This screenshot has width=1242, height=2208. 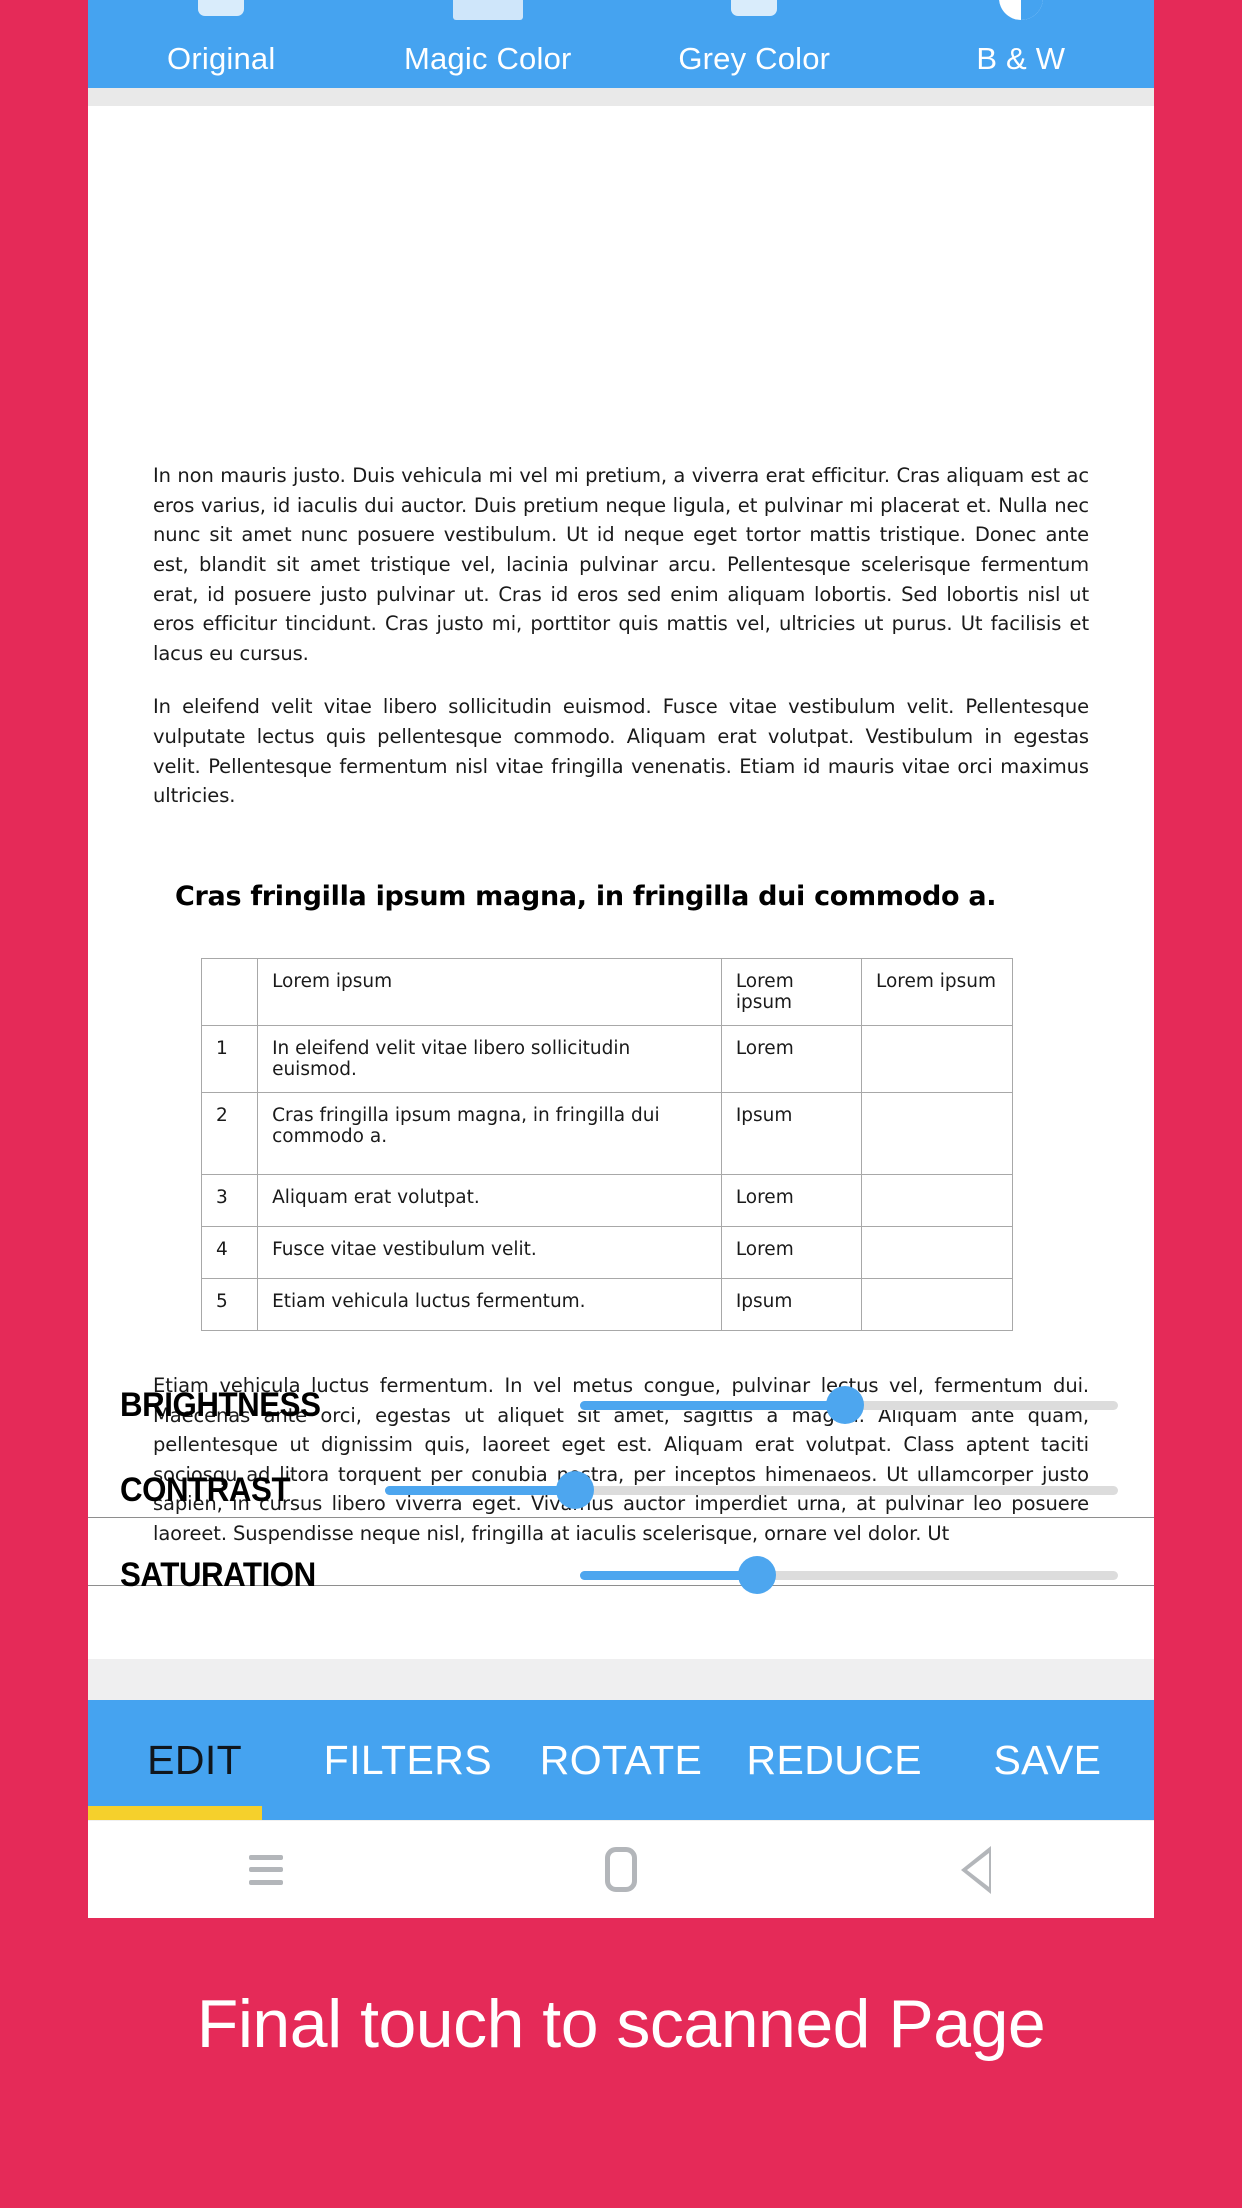 I want to click on bottom-divider-band, so click(x=621, y=1679).